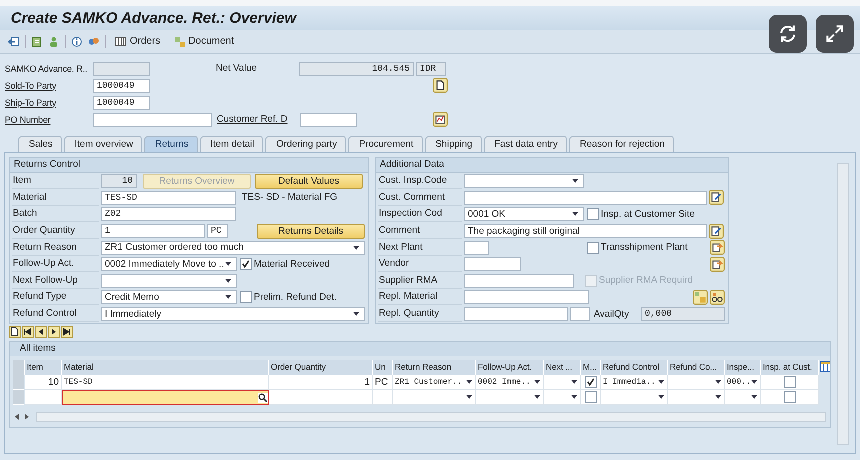 The height and width of the screenshot is (460, 860). Describe the element at coordinates (420, 231) in the screenshot. I see `field-label: Comment` at that location.